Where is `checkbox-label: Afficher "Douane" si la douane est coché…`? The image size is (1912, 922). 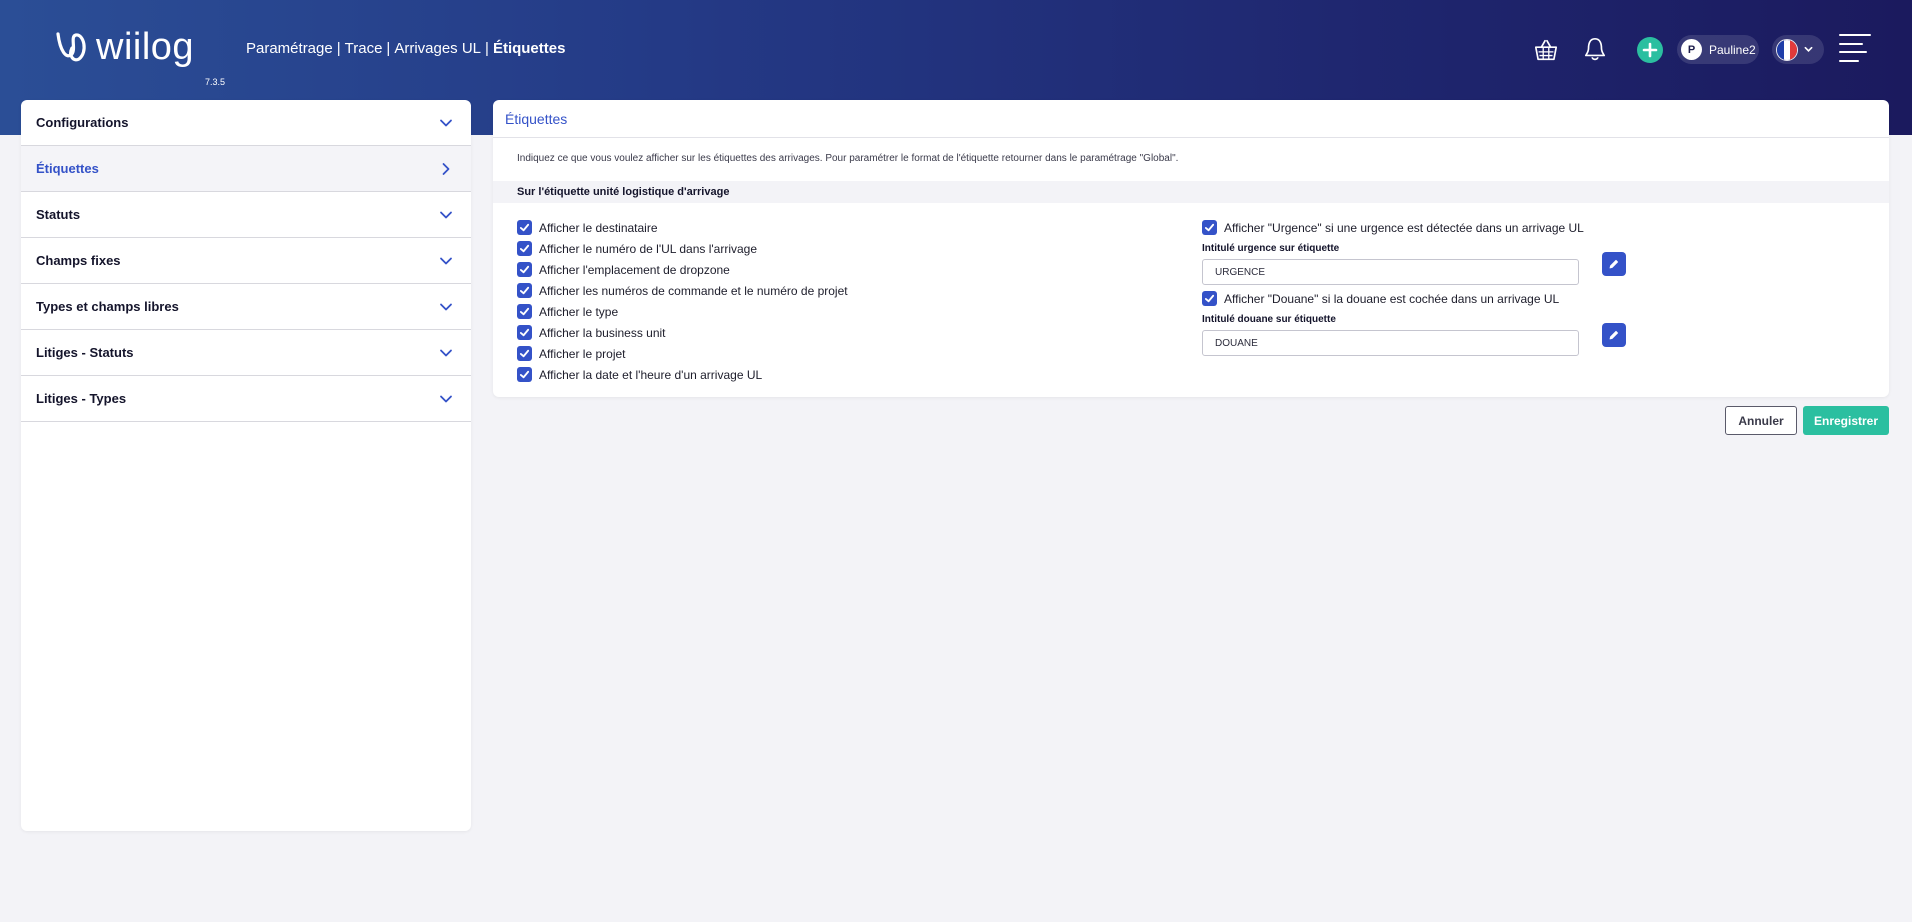 checkbox-label: Afficher "Douane" si la douane est coché… is located at coordinates (1392, 298).